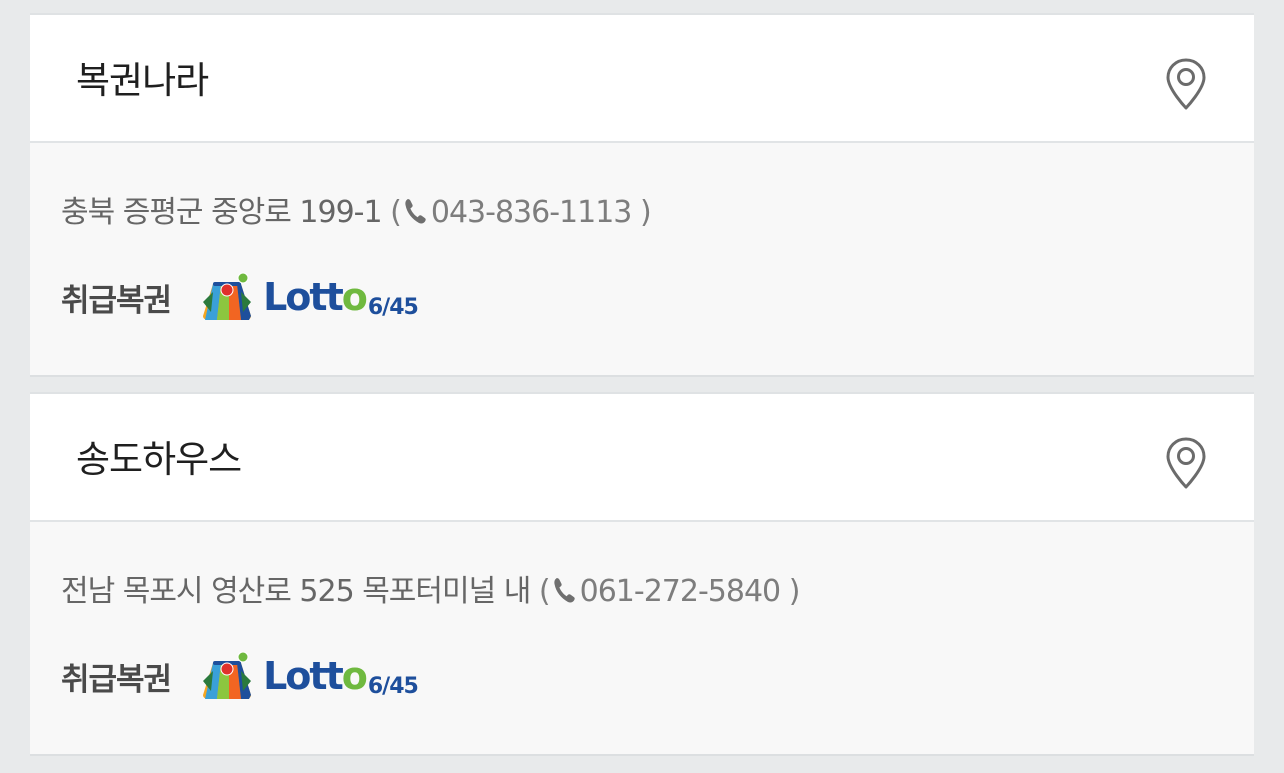 This screenshot has height=773, width=1284. What do you see at coordinates (296, 591) in the screenshot?
I see `store-address: 전남 목포시 영산로 525 목포터미널 내` at bounding box center [296, 591].